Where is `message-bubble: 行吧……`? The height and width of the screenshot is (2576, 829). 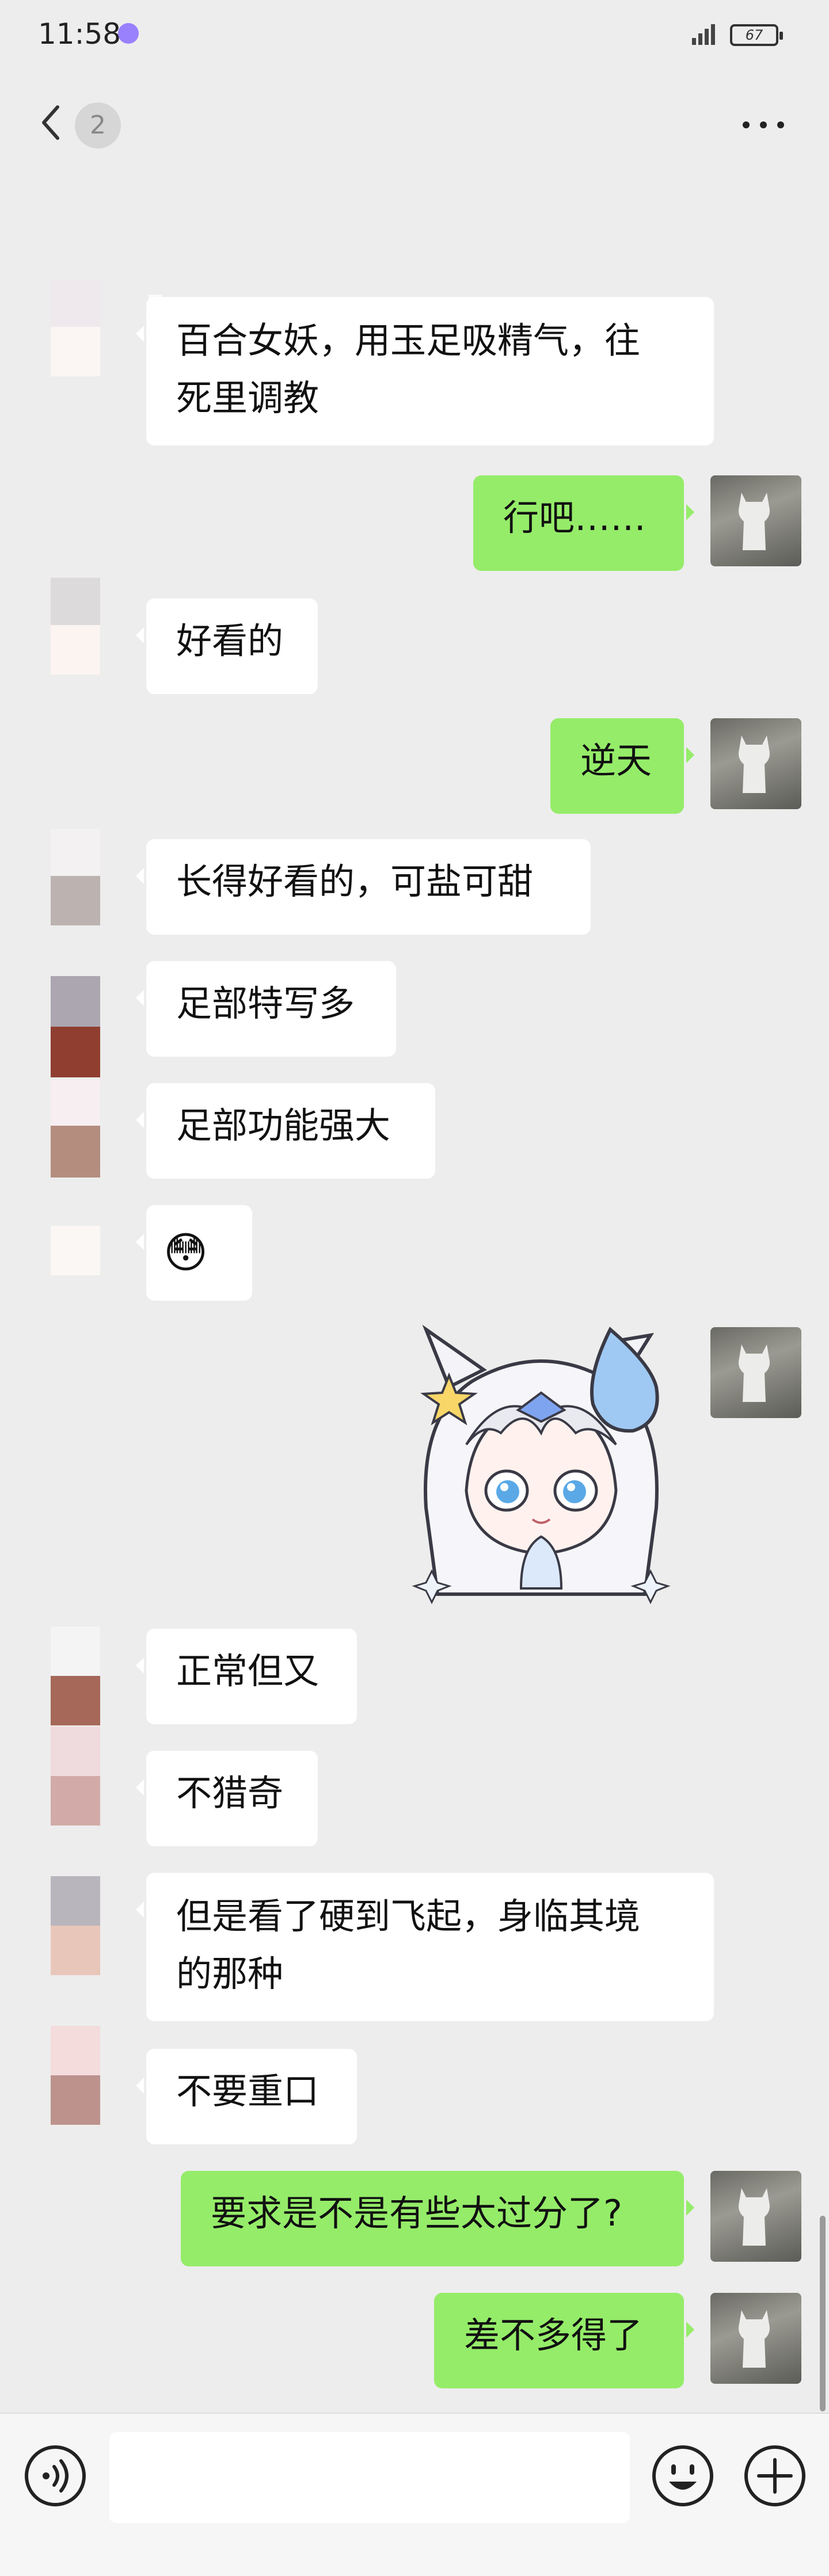
message-bubble: 行吧…… is located at coordinates (583, 523).